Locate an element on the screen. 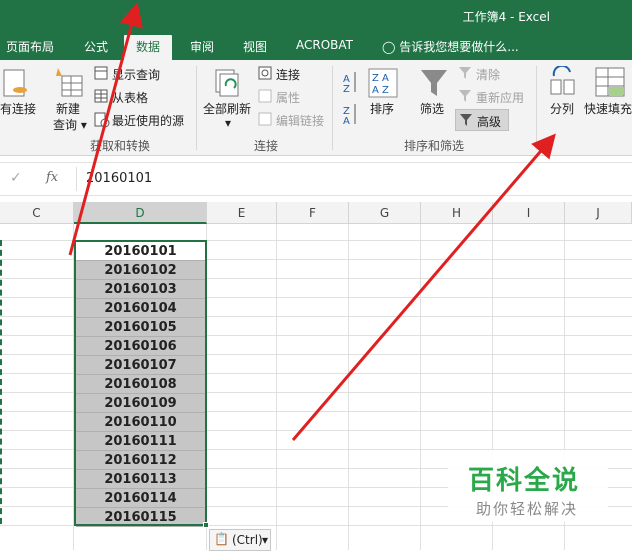 The height and width of the screenshot is (551, 632). insert-function-icon: fx is located at coordinates (52, 177).